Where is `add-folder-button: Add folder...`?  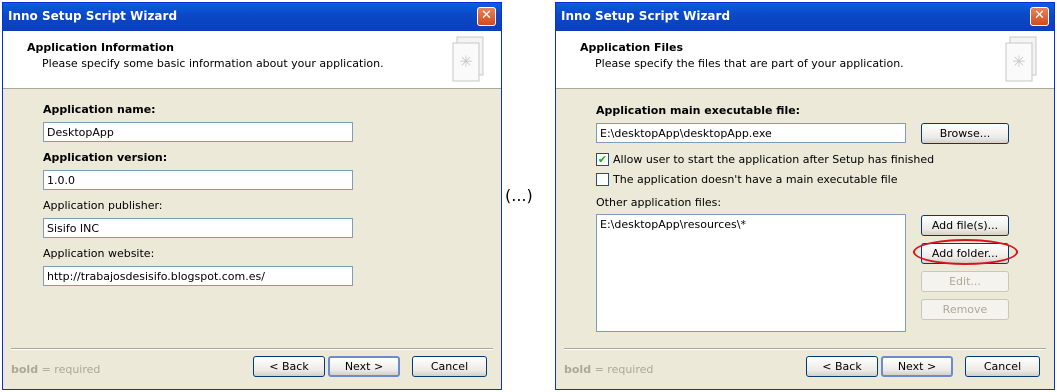
add-folder-button: Add folder... is located at coordinates (965, 253).